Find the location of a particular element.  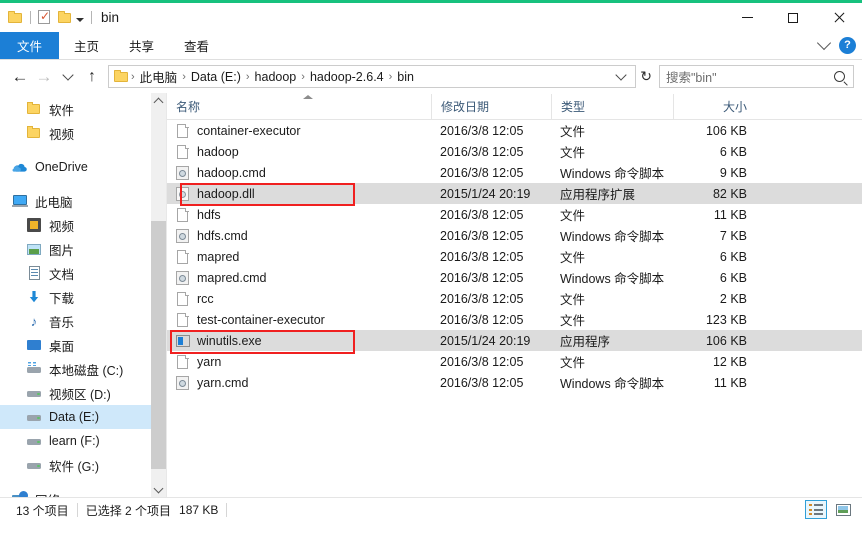

table-row: yarn 2016/3/8 12:05 文件 12 KB is located at coordinates (514, 361).